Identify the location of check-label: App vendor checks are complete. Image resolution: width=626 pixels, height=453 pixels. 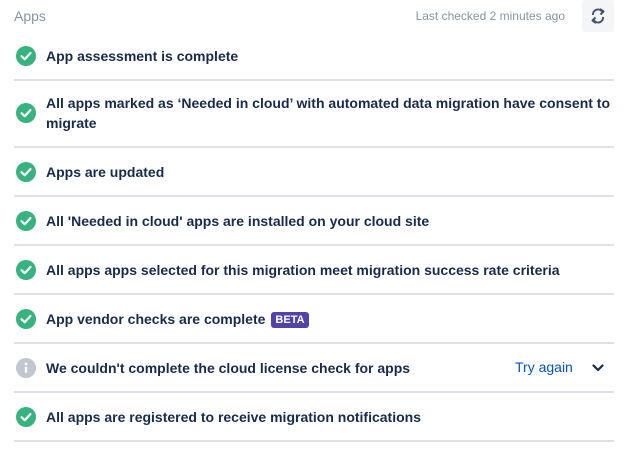
(156, 319).